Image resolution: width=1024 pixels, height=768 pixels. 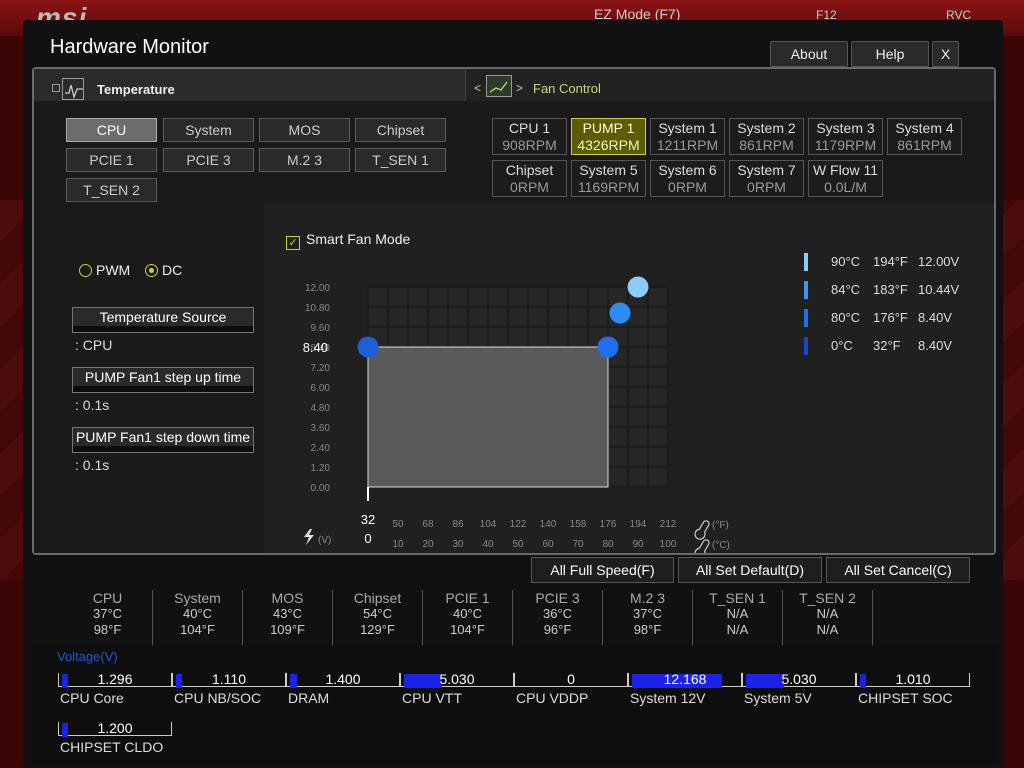 What do you see at coordinates (111, 160) in the screenshot?
I see `source-button-pcie-1: PCIE 1` at bounding box center [111, 160].